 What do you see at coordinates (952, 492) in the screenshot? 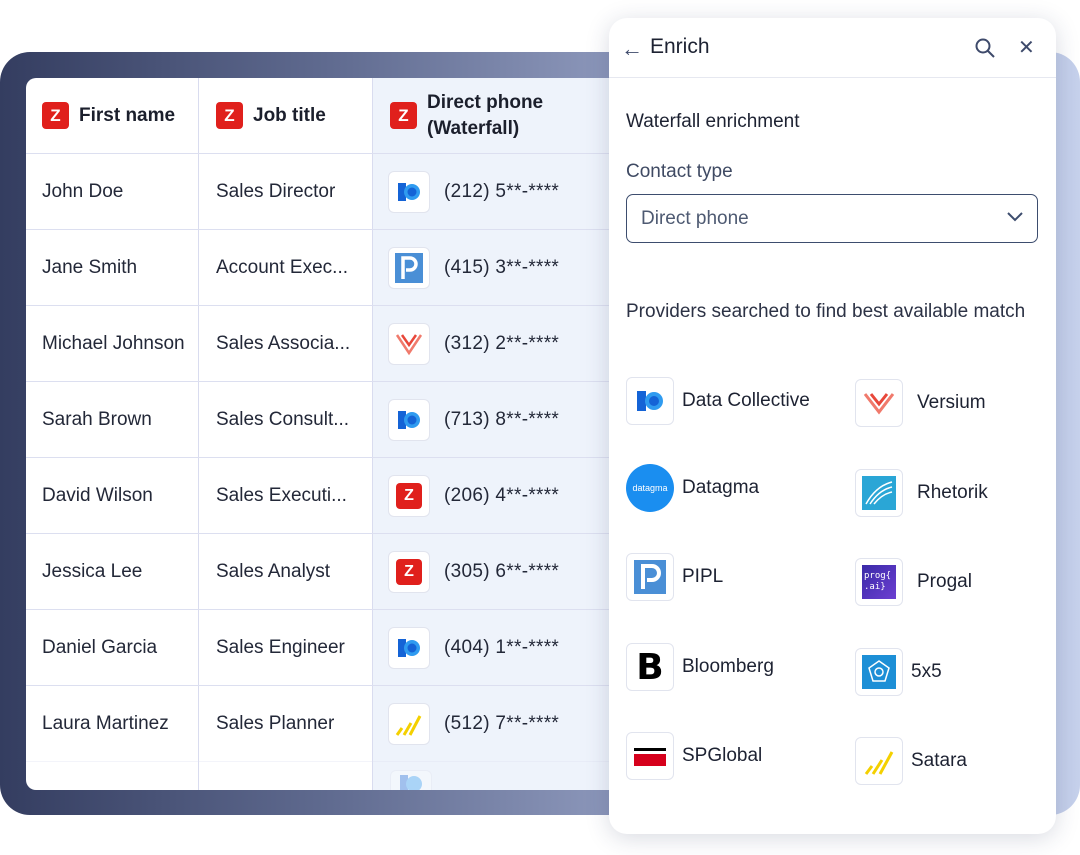
I see `provider-name: Rhetorik` at bounding box center [952, 492].